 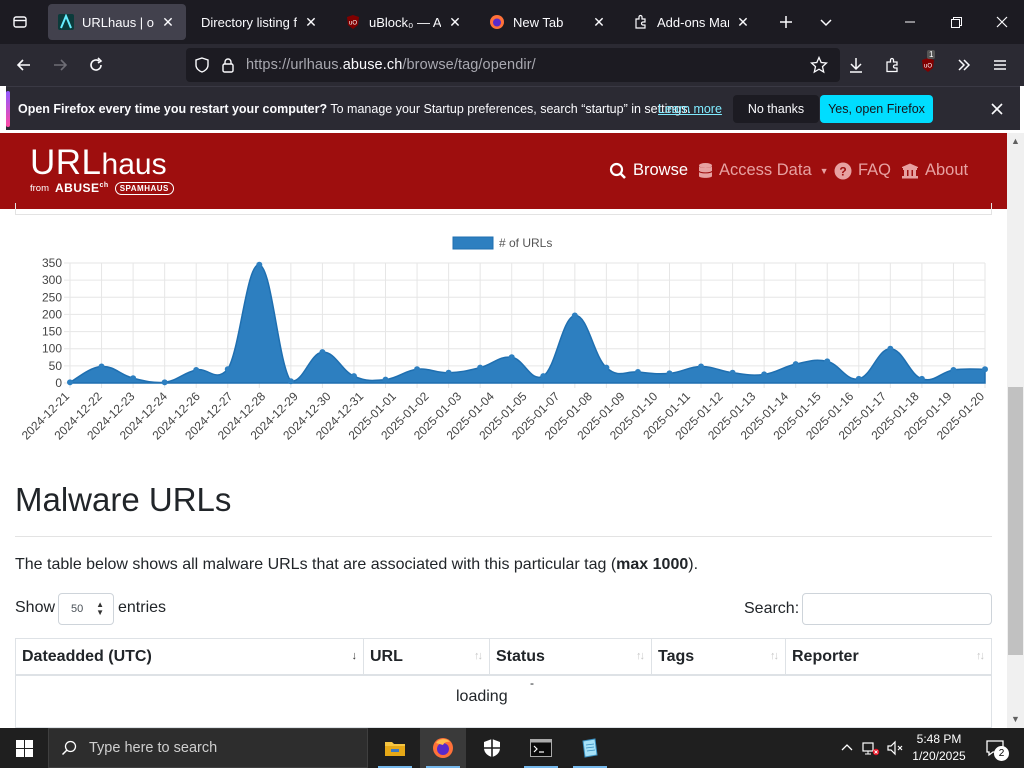 What do you see at coordinates (980, 656) in the screenshot?
I see `sort-icon: ↑↓` at bounding box center [980, 656].